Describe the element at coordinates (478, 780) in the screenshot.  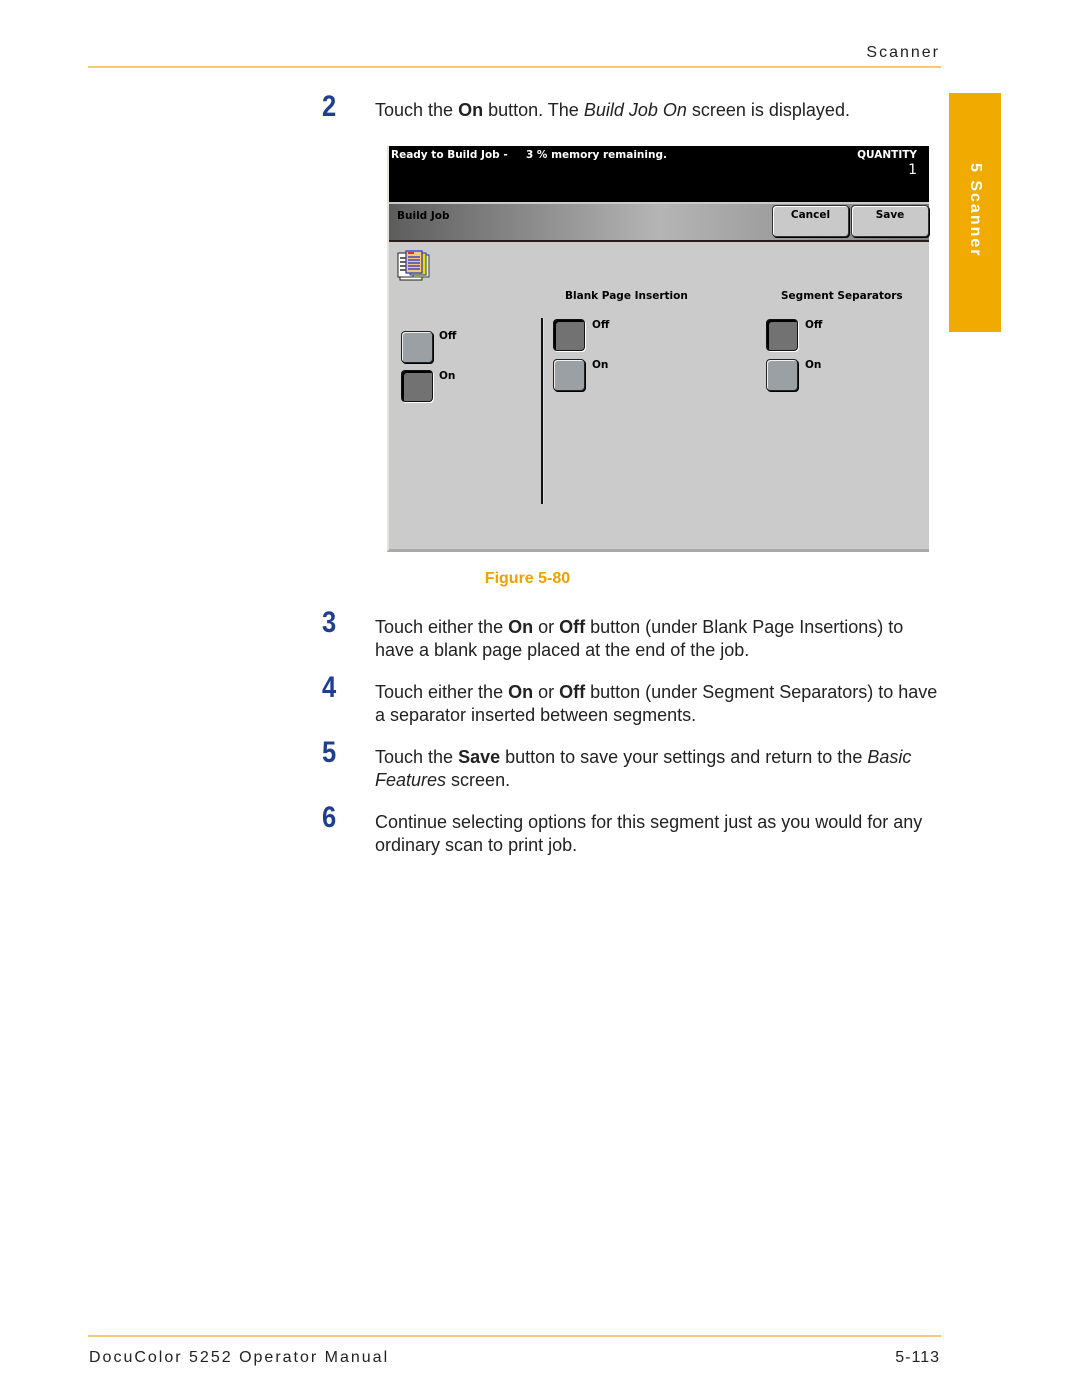
I see `text-run: screen.` at that location.